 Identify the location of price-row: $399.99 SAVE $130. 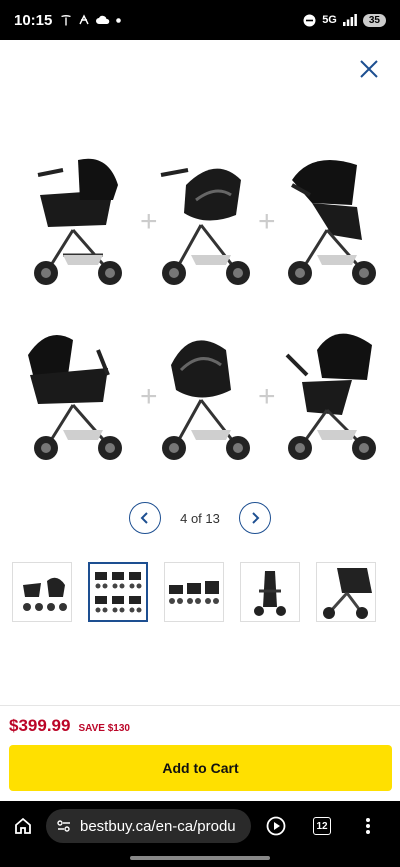
(69, 726).